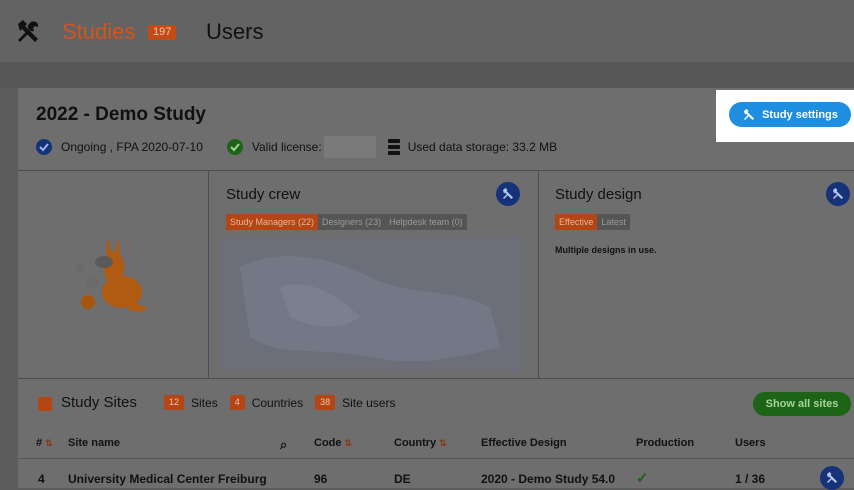 This screenshot has height=490, width=854. I want to click on row-site-name: University Medical Center Freiburg, so click(167, 479).